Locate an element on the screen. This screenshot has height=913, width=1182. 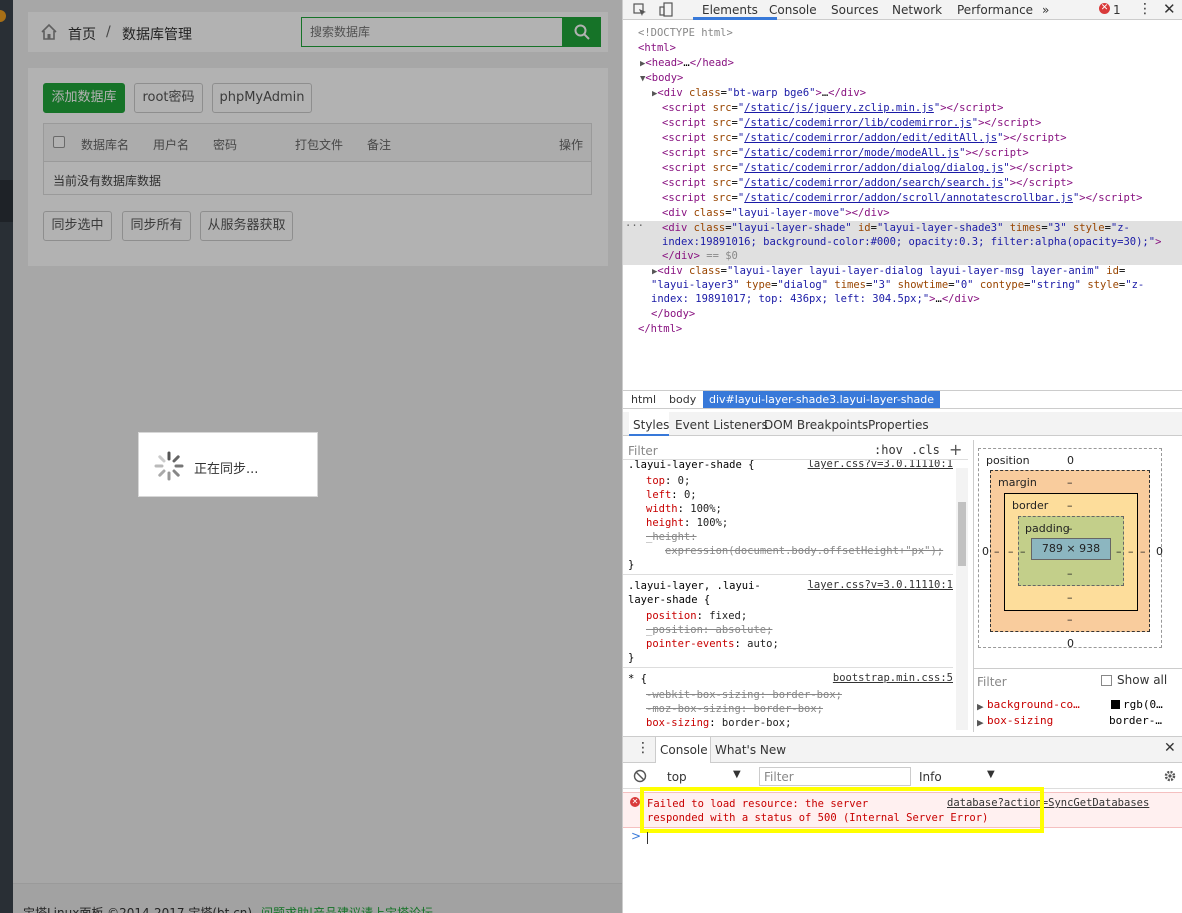
dom-line: <div class="layui-layer-move"></div> is located at coordinates (776, 213).